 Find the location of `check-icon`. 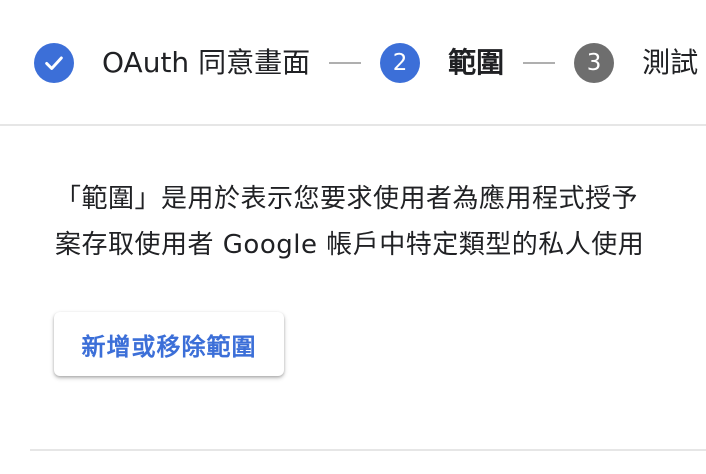

check-icon is located at coordinates (54, 63).